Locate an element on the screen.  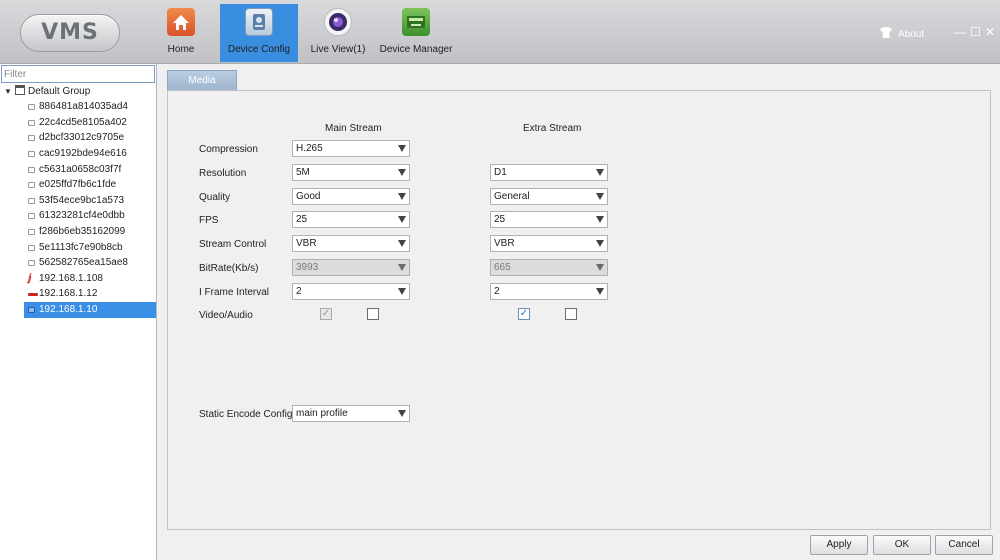
compression-label: Compression is located at coordinates (228, 149).